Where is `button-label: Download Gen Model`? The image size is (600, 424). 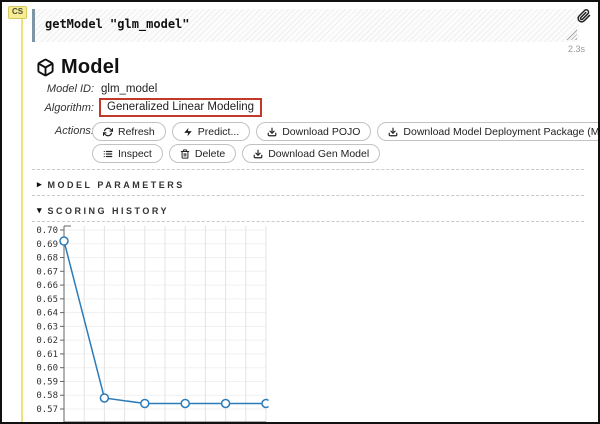
button-label: Download Gen Model is located at coordinates (319, 153).